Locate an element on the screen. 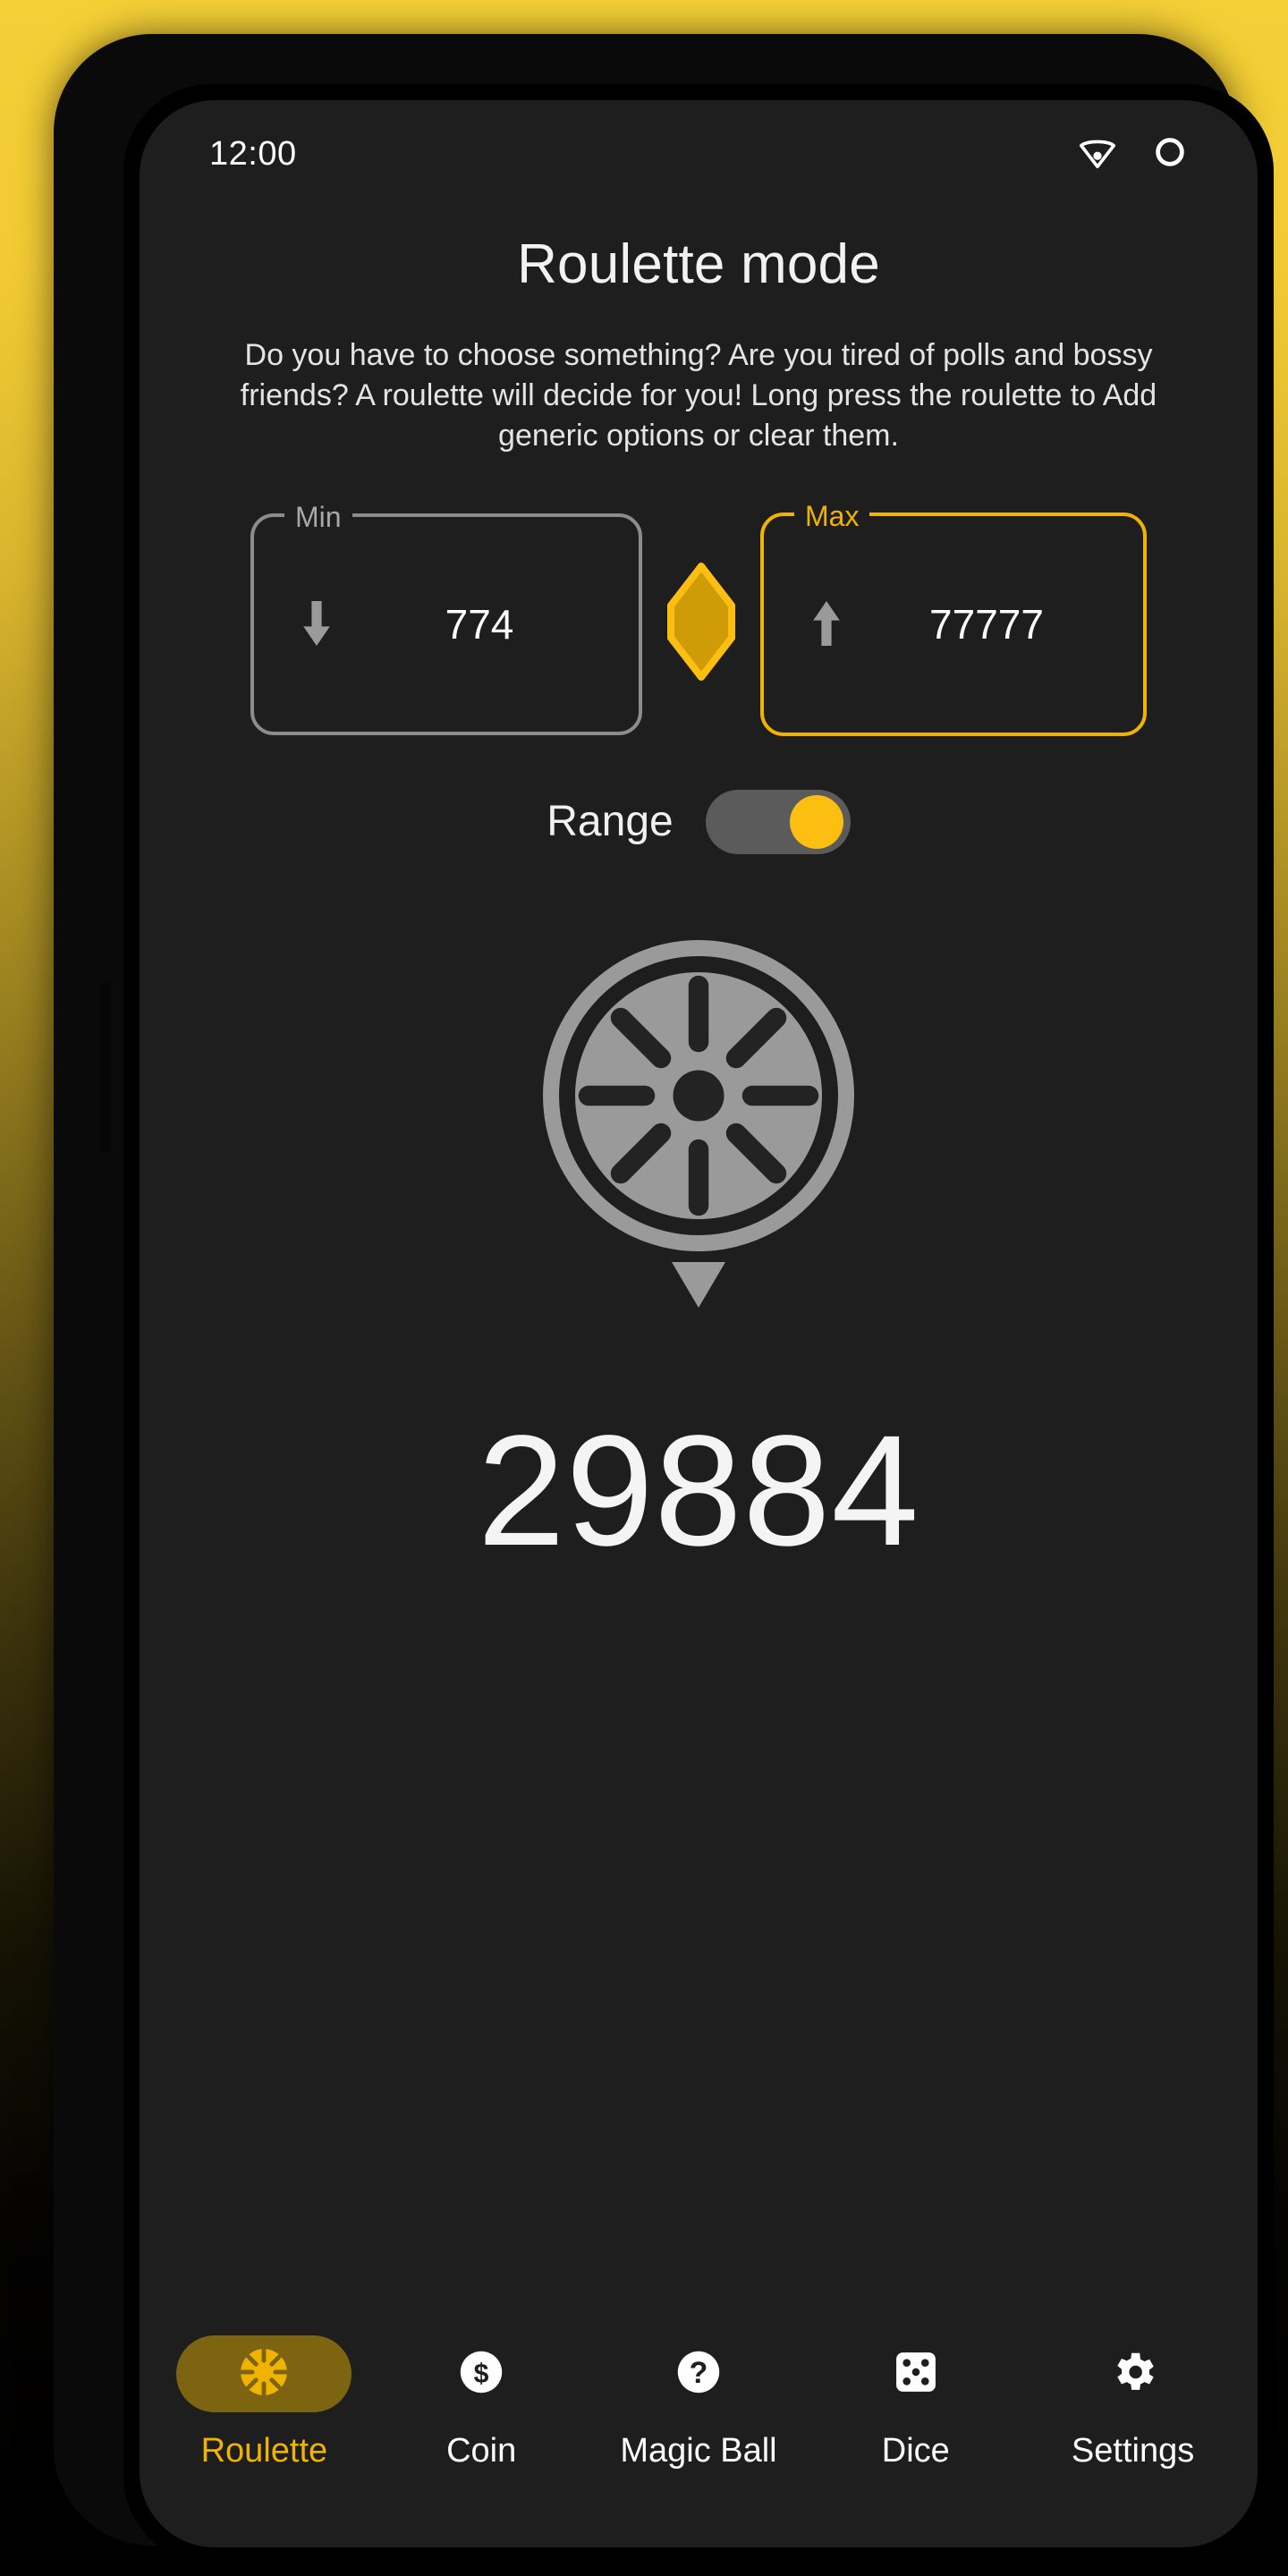 Image resolution: width=1288 pixels, height=2576 pixels. nav-label-roulette: Roulette is located at coordinates (264, 2451).